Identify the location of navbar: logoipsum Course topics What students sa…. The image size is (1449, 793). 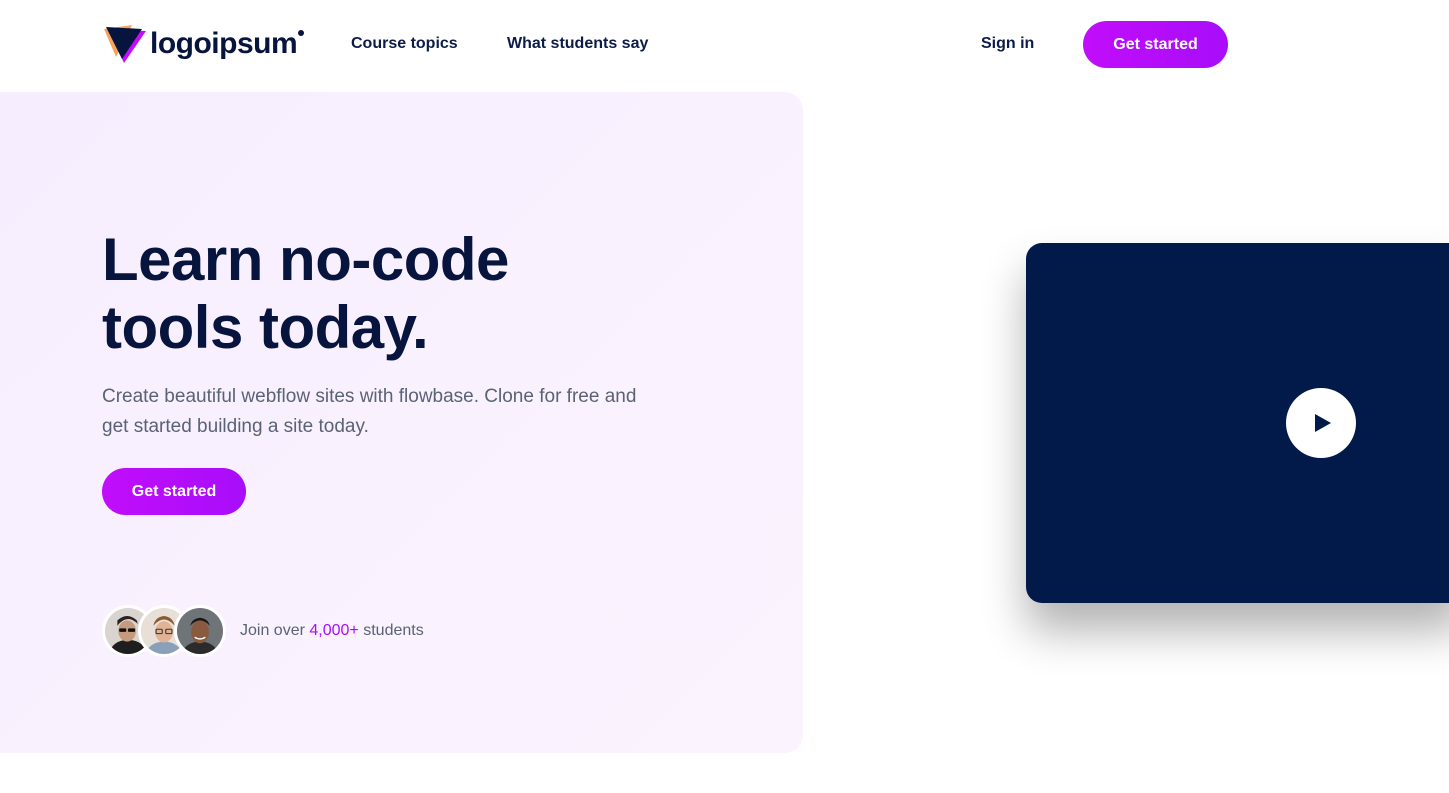
(724, 45).